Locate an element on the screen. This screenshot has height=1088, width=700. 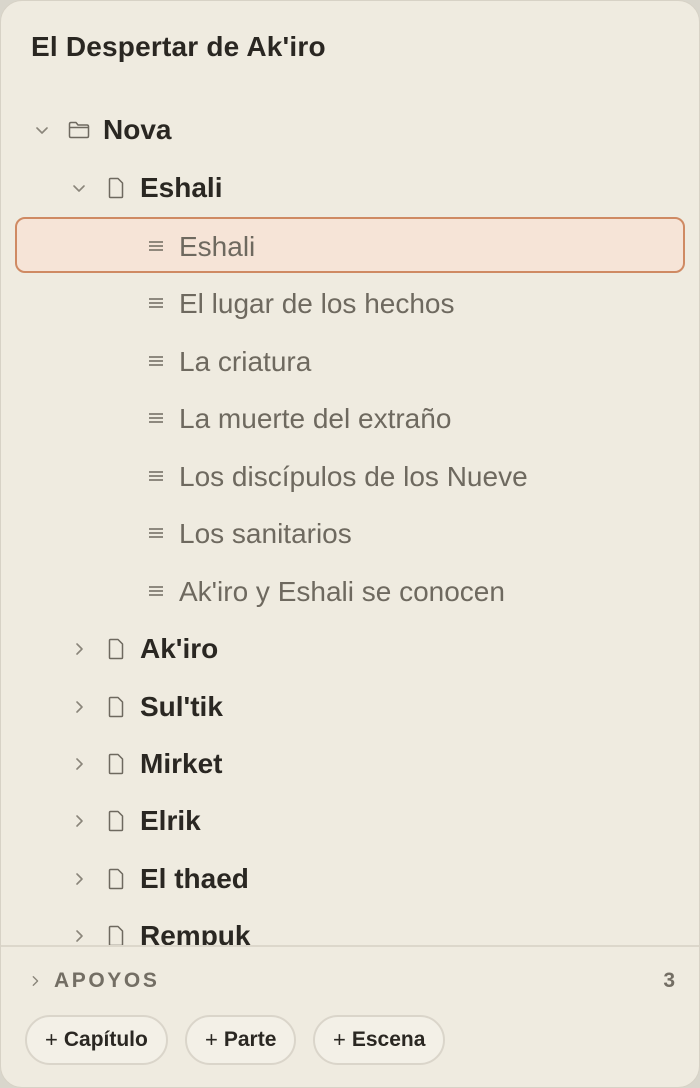
tree-item-nova: Nova is located at coordinates (350, 130).